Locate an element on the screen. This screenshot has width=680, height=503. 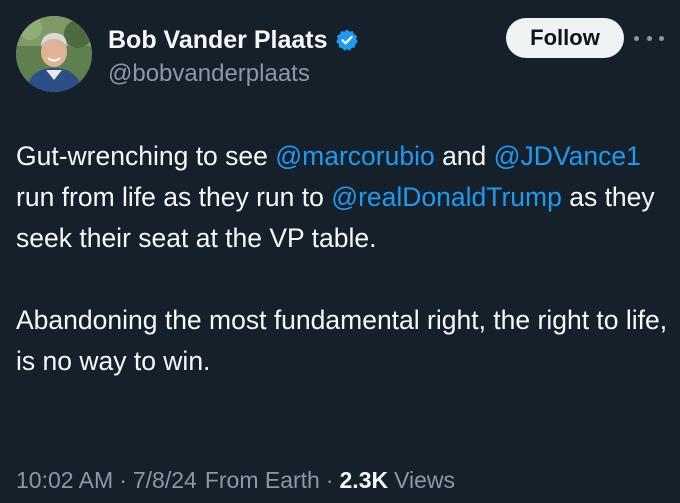
avatar is located at coordinates (54, 54).